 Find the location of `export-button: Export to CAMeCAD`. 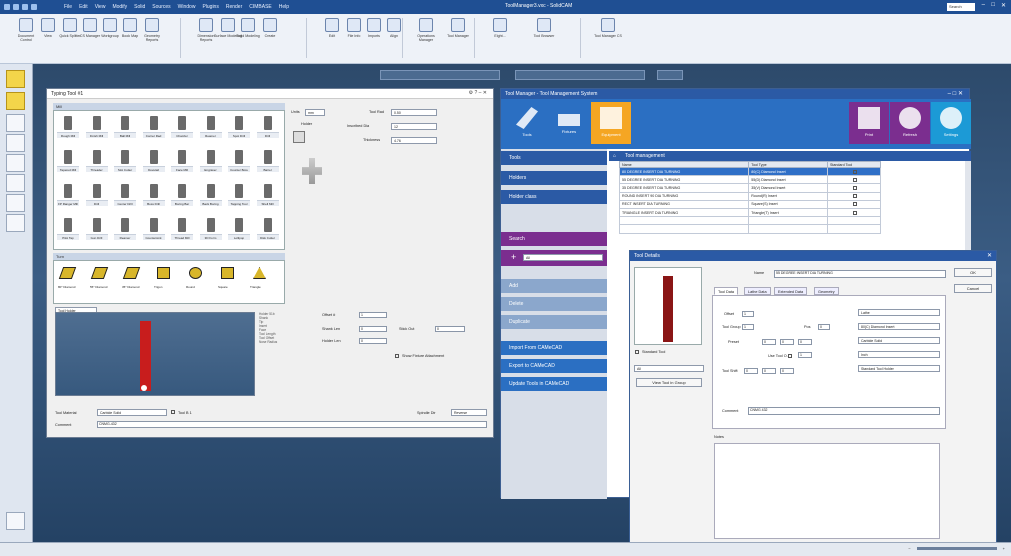

export-button: Export to CAMeCAD is located at coordinates (554, 366).